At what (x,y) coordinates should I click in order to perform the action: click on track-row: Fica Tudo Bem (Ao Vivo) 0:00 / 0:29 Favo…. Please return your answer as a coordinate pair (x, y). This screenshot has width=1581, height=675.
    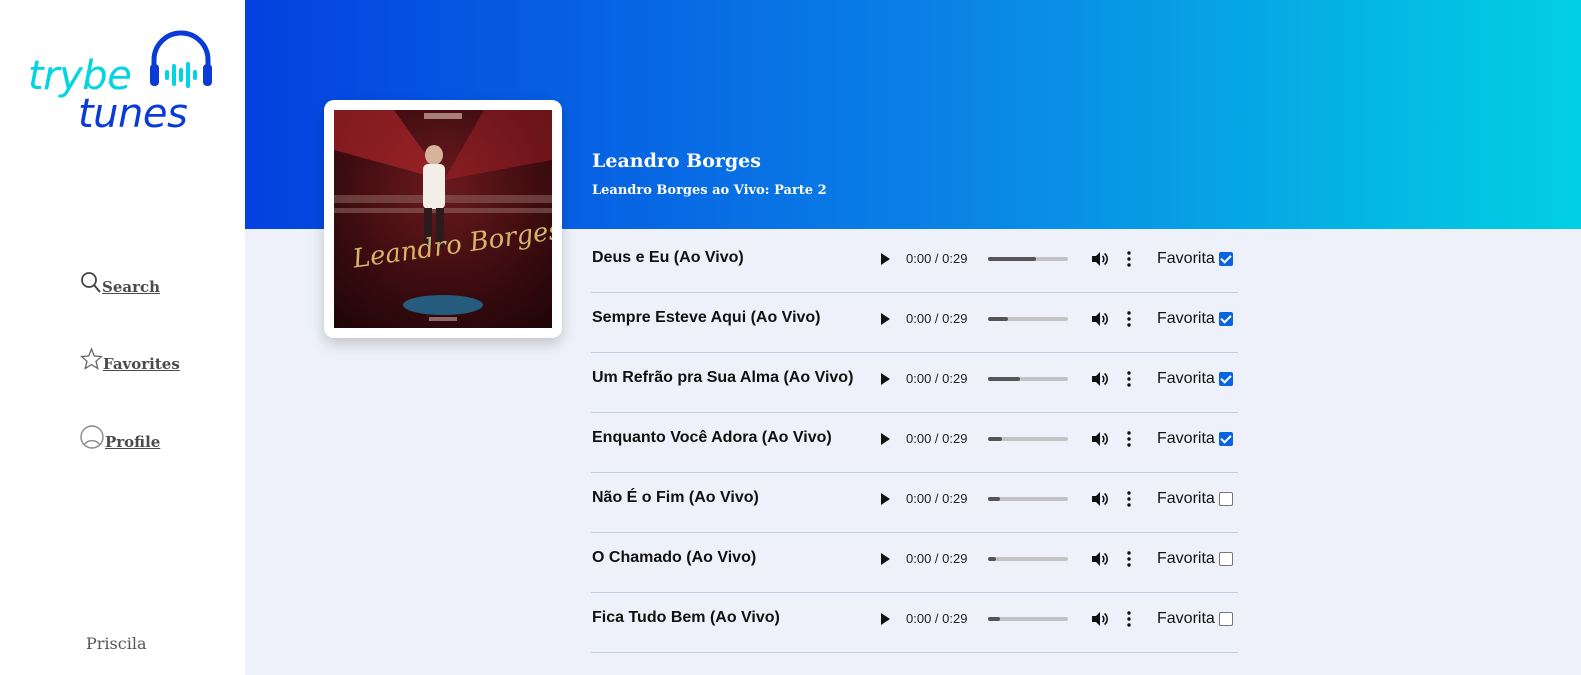
    Looking at the image, I should click on (914, 623).